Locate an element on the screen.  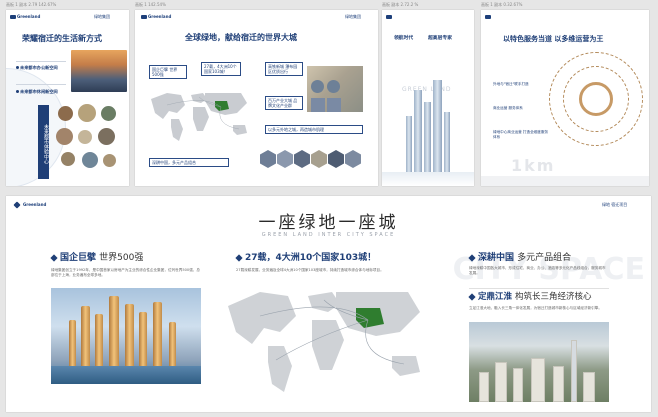
section-bold: 定鼎江淮 is located at coordinates (495, 297).